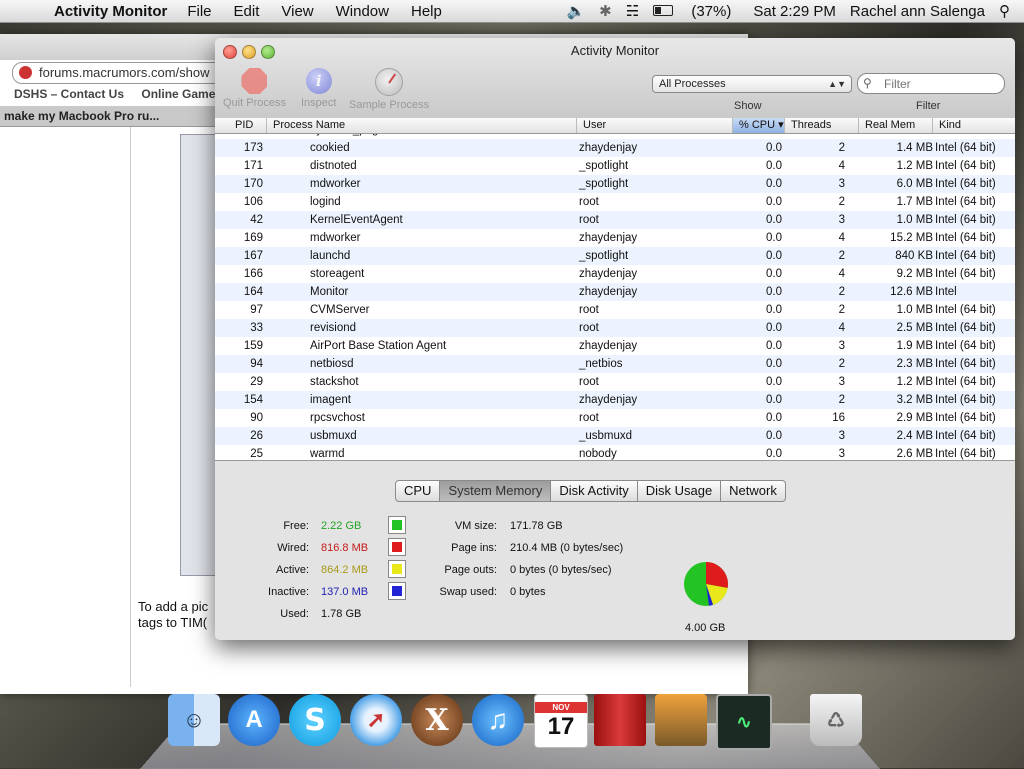 This screenshot has height=769, width=1024. Describe the element at coordinates (837, 84) in the screenshot. I see `select-arrows-icon: ▲▼` at that location.